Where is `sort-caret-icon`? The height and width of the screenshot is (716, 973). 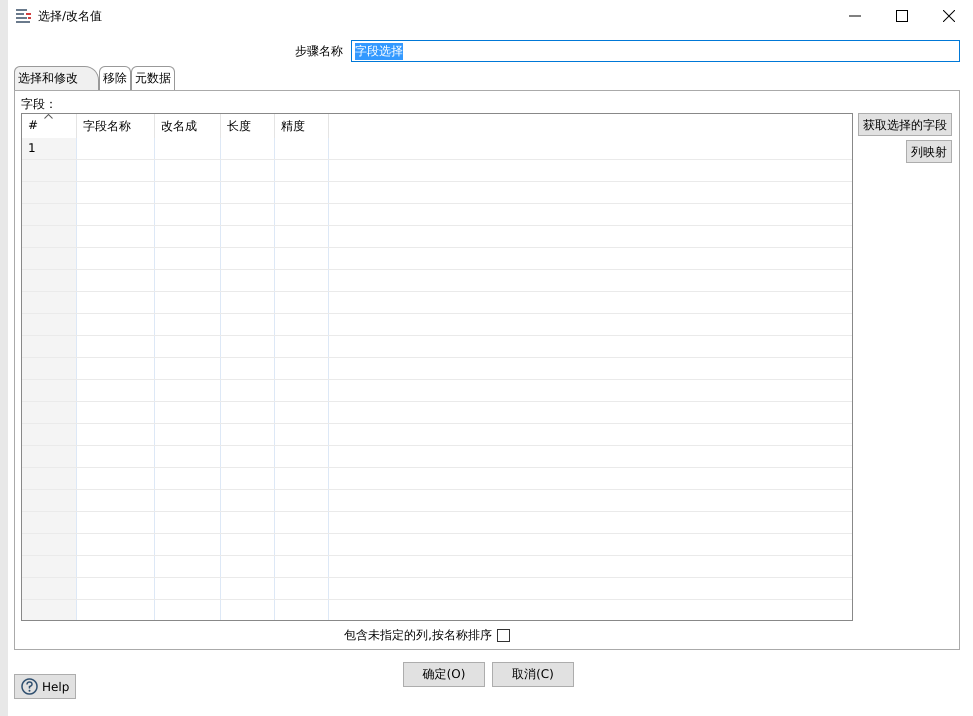
sort-caret-icon is located at coordinates (48, 116).